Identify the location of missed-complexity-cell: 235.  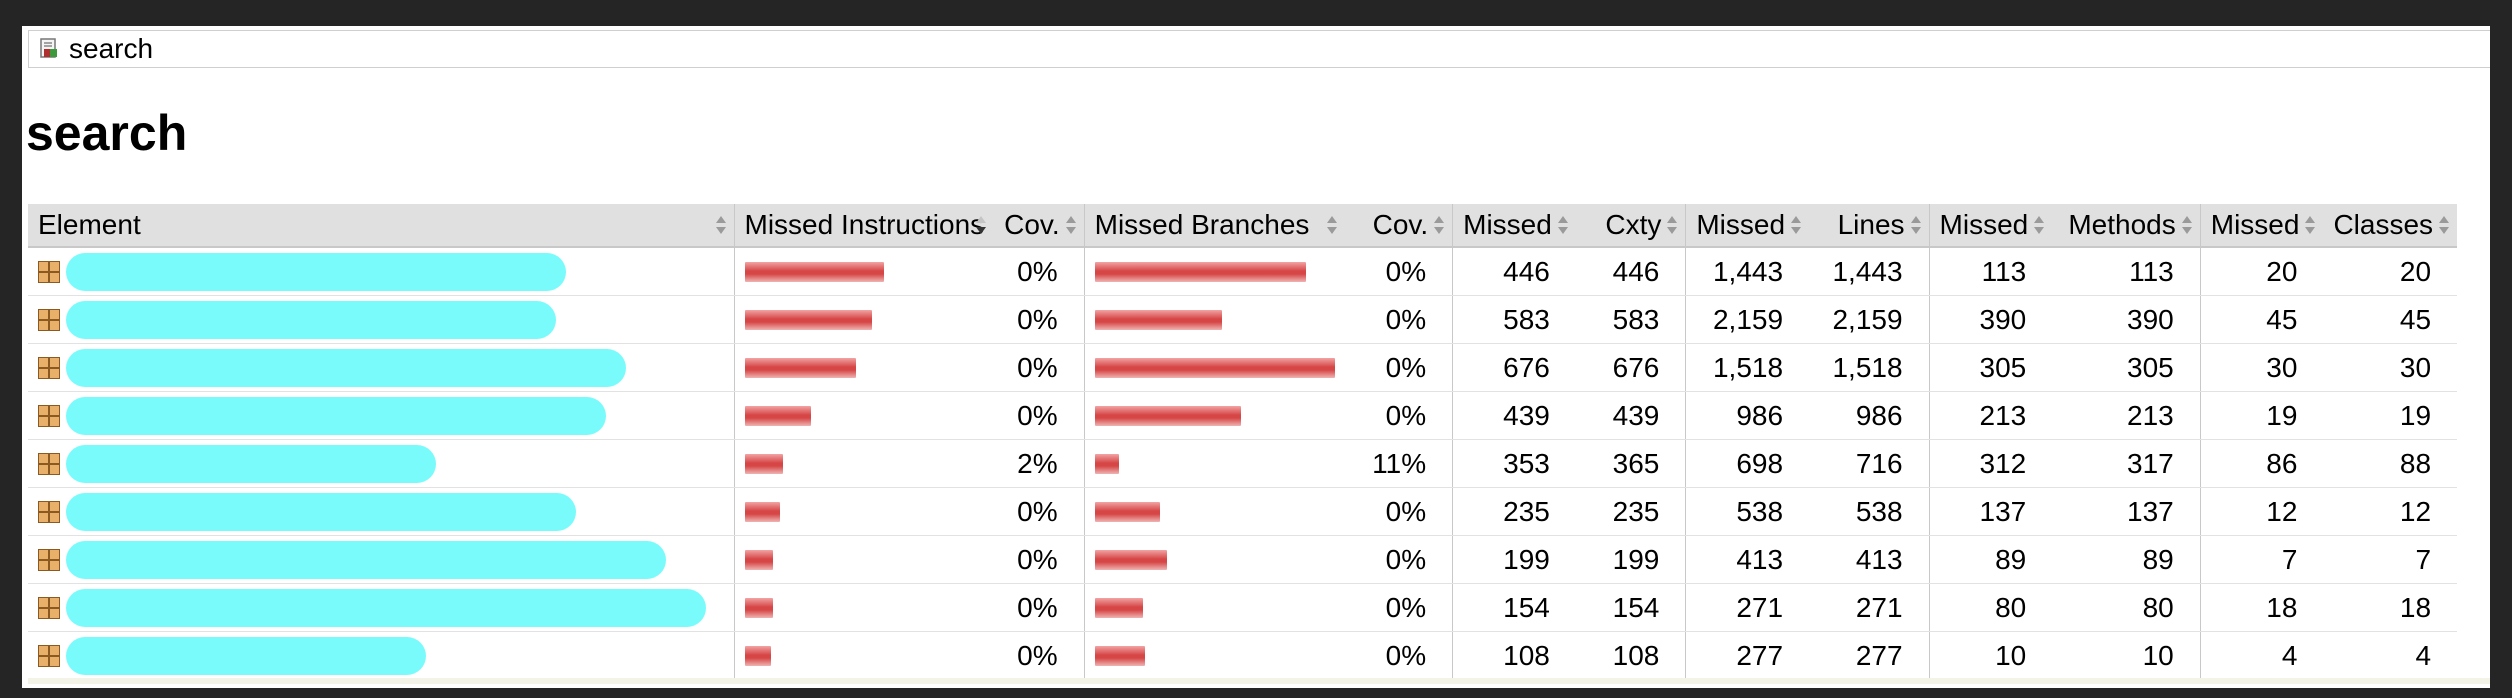
(1514, 511).